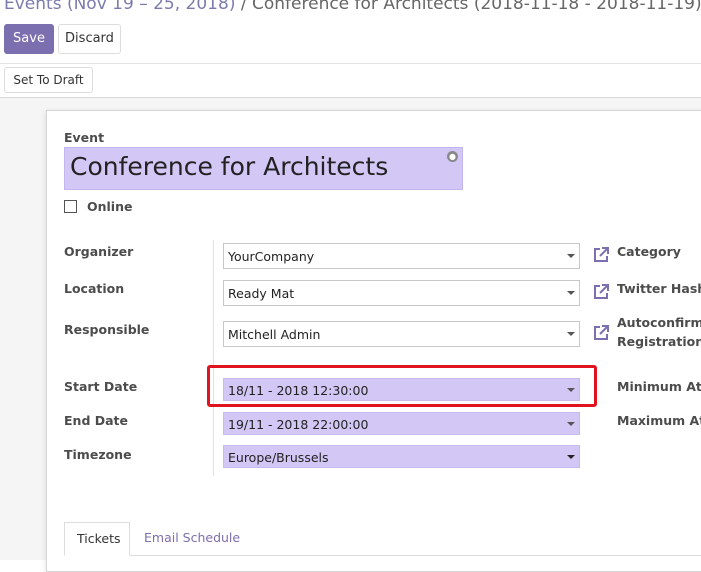 This screenshot has width=701, height=572. What do you see at coordinates (350, 63) in the screenshot?
I see `divider` at bounding box center [350, 63].